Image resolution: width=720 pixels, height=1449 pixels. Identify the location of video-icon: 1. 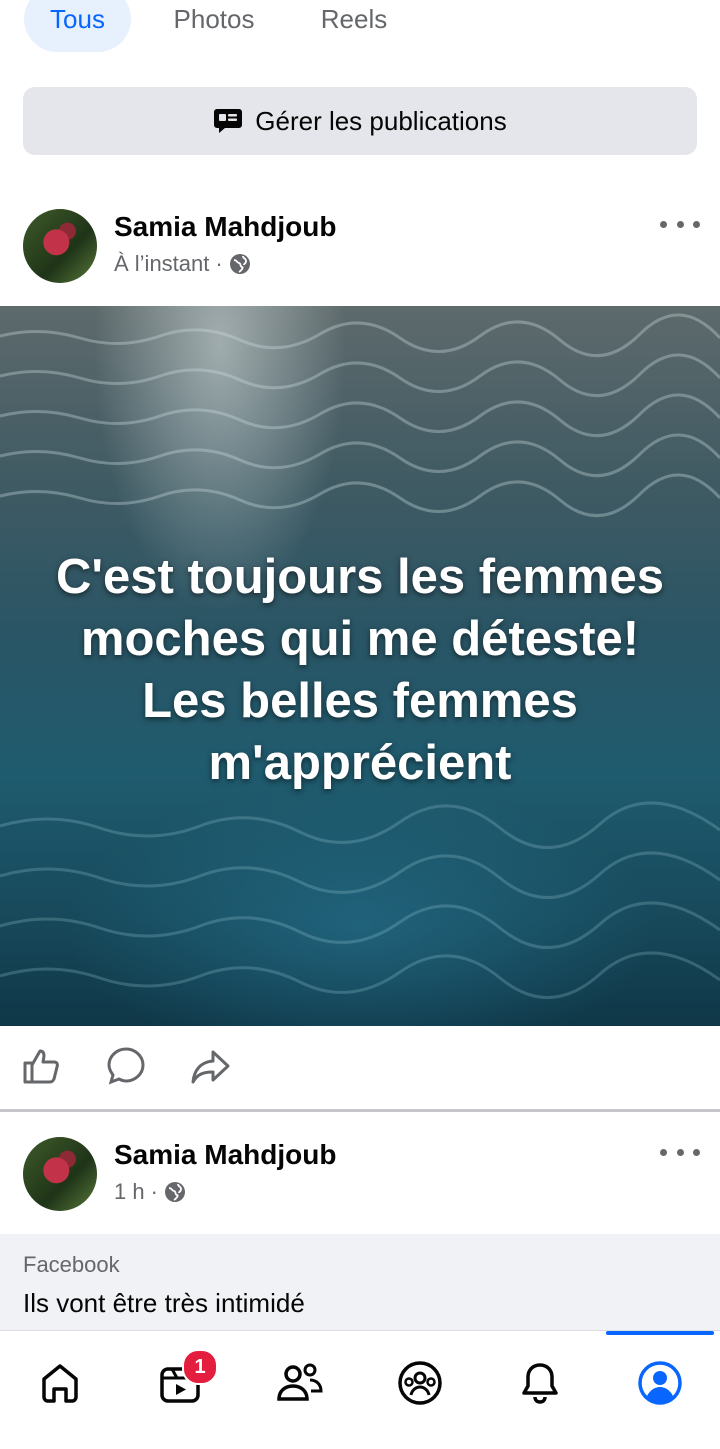
(187, 1378).